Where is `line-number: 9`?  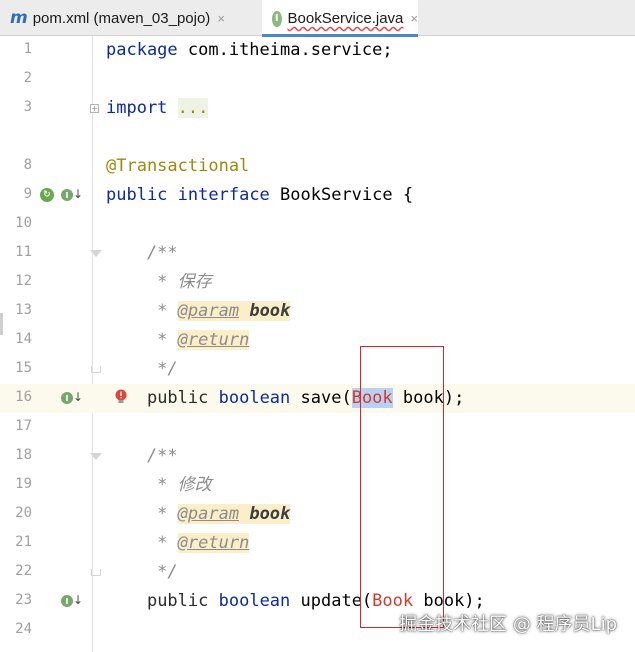 line-number: 9 is located at coordinates (27, 194).